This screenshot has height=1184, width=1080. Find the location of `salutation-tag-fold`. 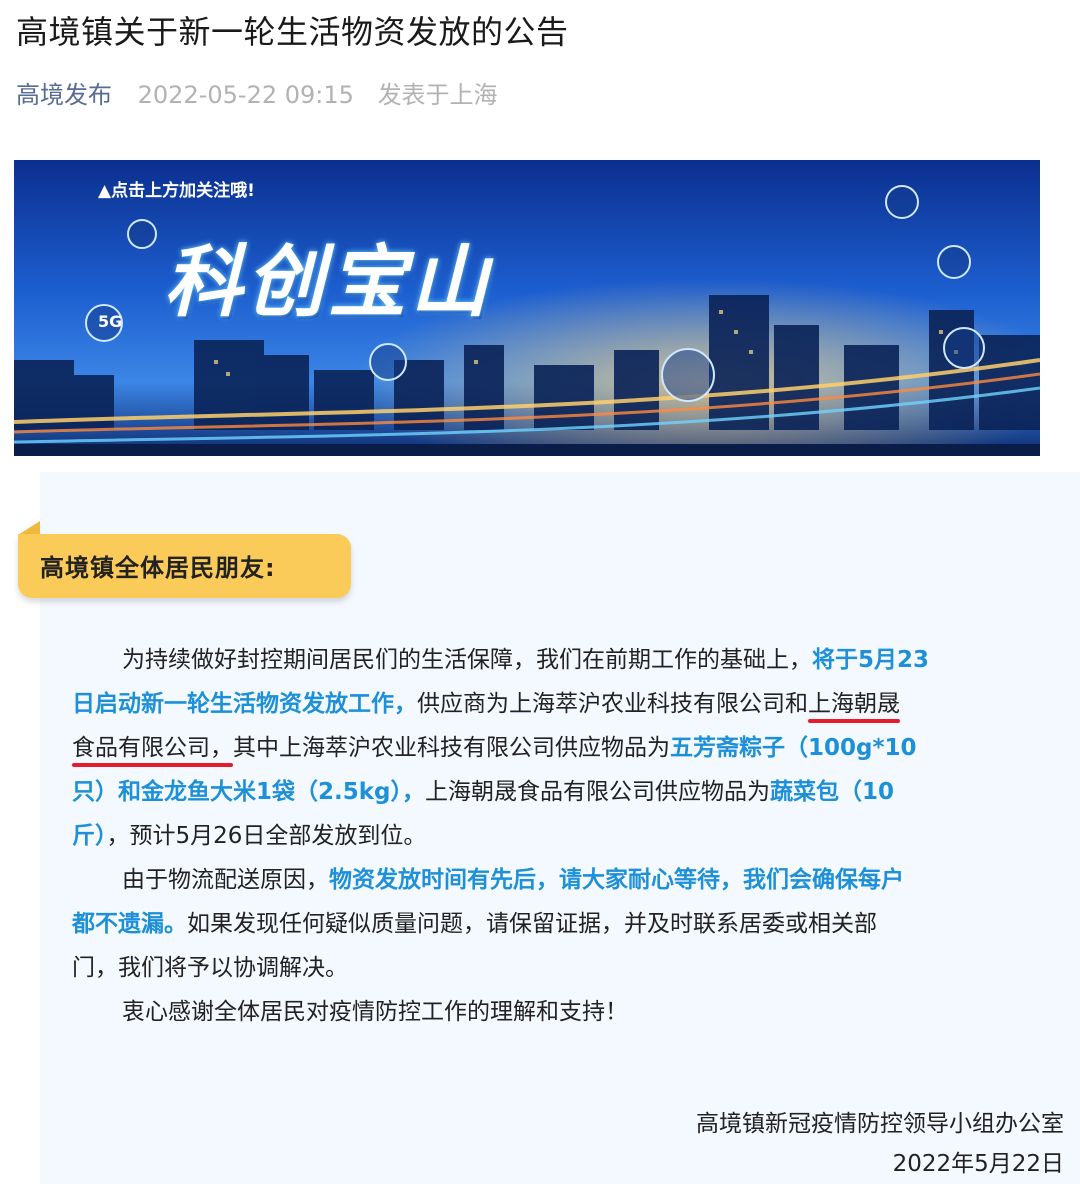

salutation-tag-fold is located at coordinates (29, 528).